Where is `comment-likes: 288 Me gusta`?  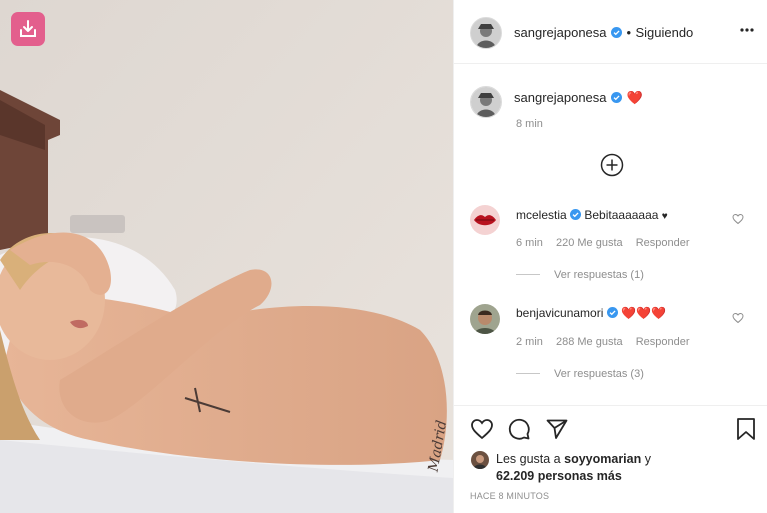
comment-likes: 288 Me gusta is located at coordinates (589, 342).